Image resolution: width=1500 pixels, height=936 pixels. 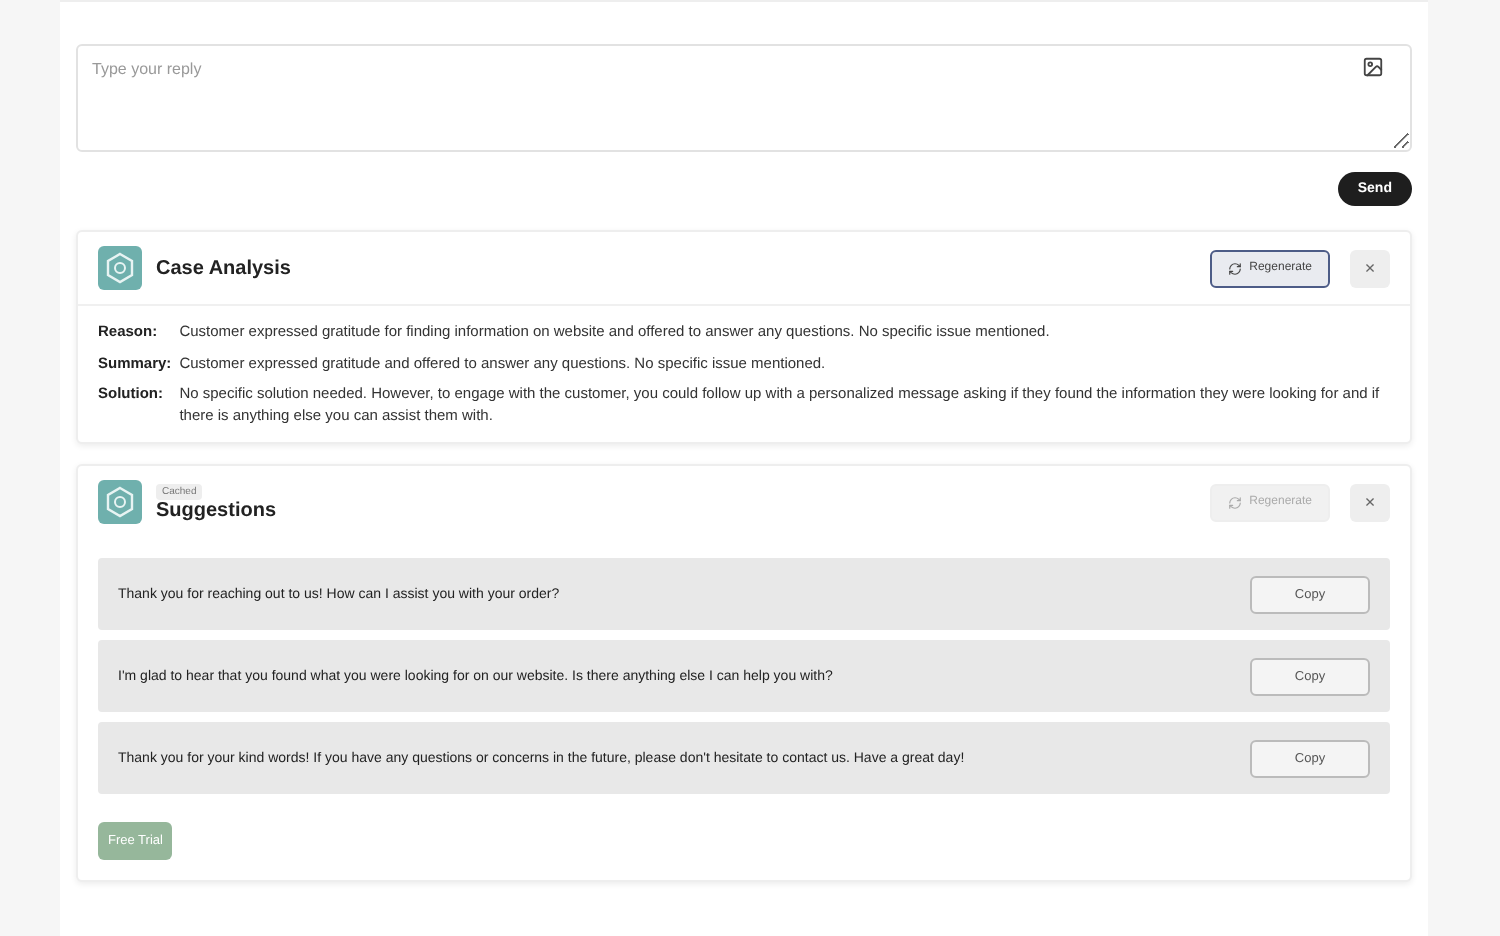 I want to click on reply-field: Type your reply, so click(x=744, y=98).